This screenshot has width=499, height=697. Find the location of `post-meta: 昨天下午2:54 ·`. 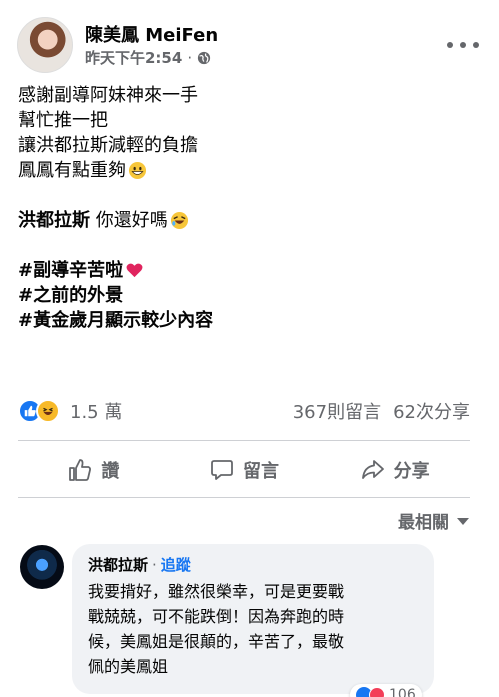

post-meta: 昨天下午2:54 · is located at coordinates (148, 57).